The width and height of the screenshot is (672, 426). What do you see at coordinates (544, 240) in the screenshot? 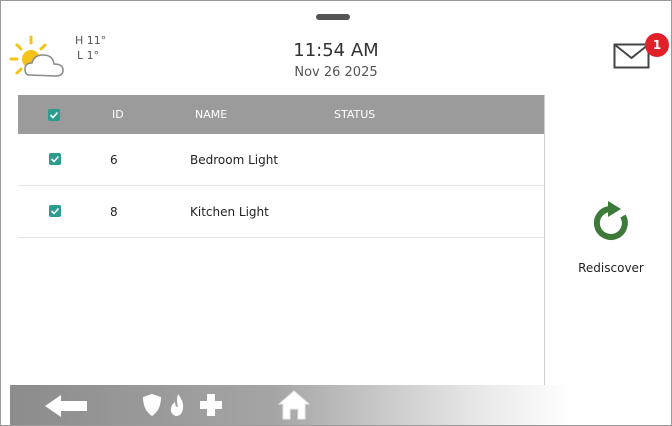
I see `panel-divider` at bounding box center [544, 240].